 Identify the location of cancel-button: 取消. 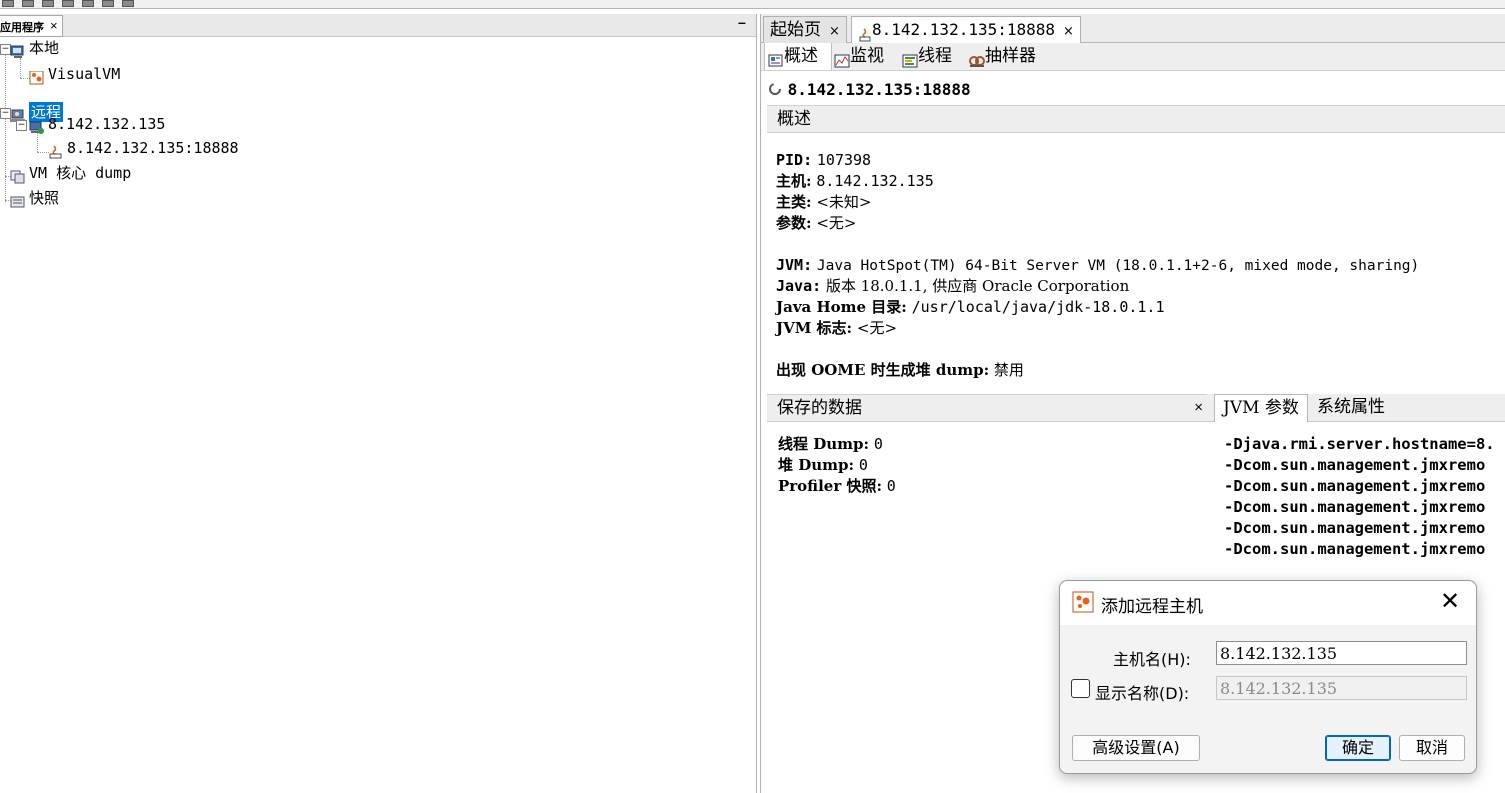
(1432, 748).